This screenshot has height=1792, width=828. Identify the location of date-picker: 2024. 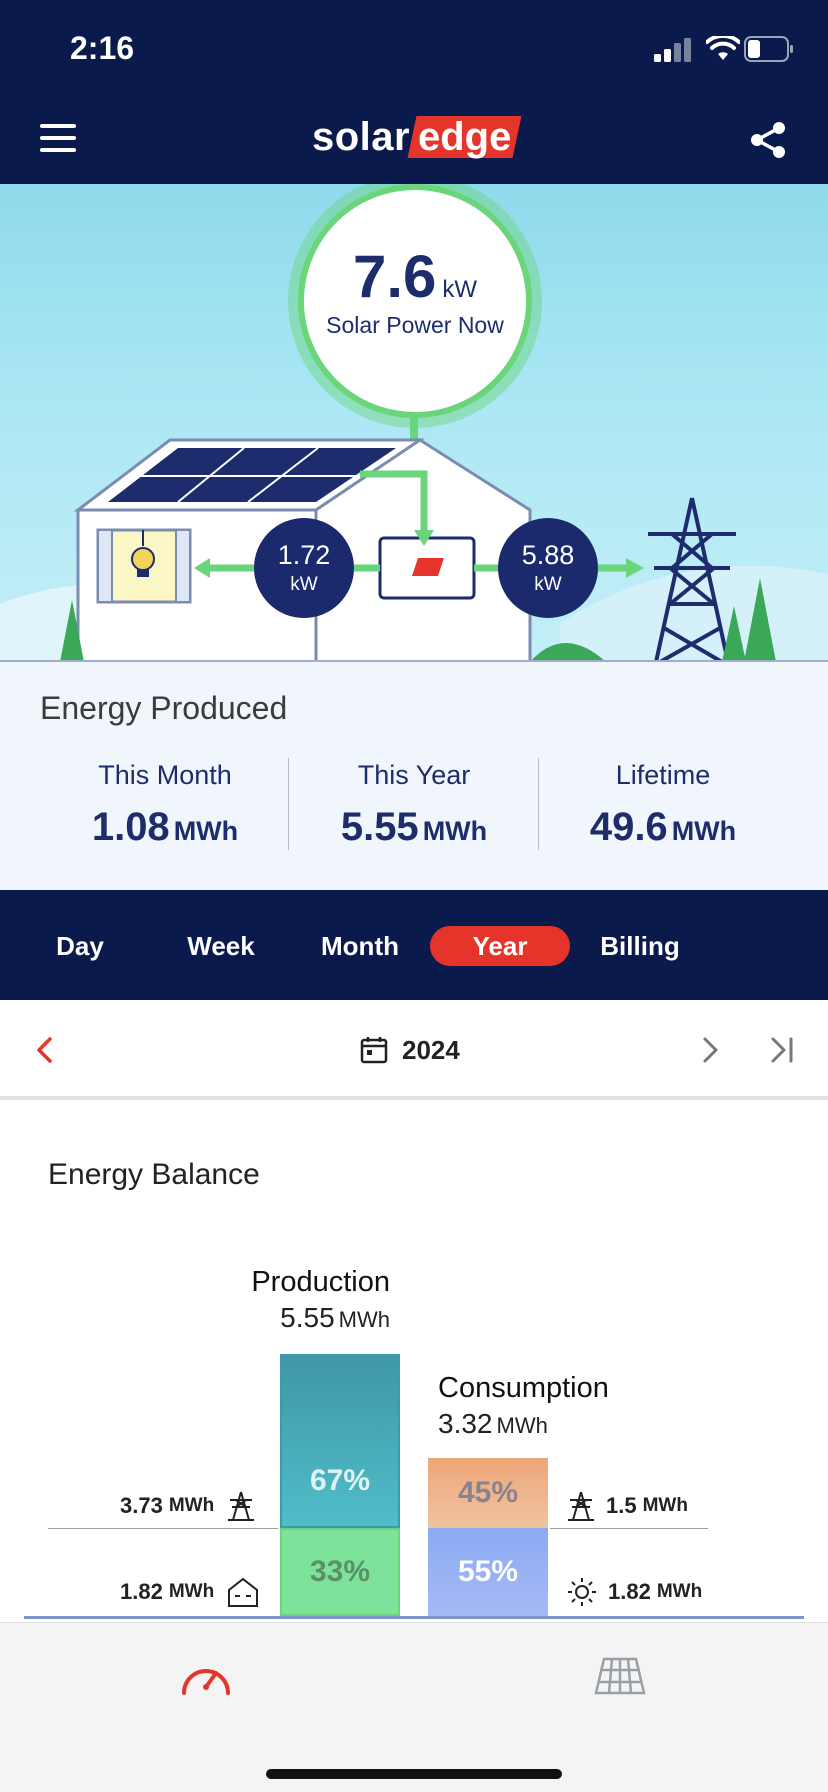
(410, 1050).